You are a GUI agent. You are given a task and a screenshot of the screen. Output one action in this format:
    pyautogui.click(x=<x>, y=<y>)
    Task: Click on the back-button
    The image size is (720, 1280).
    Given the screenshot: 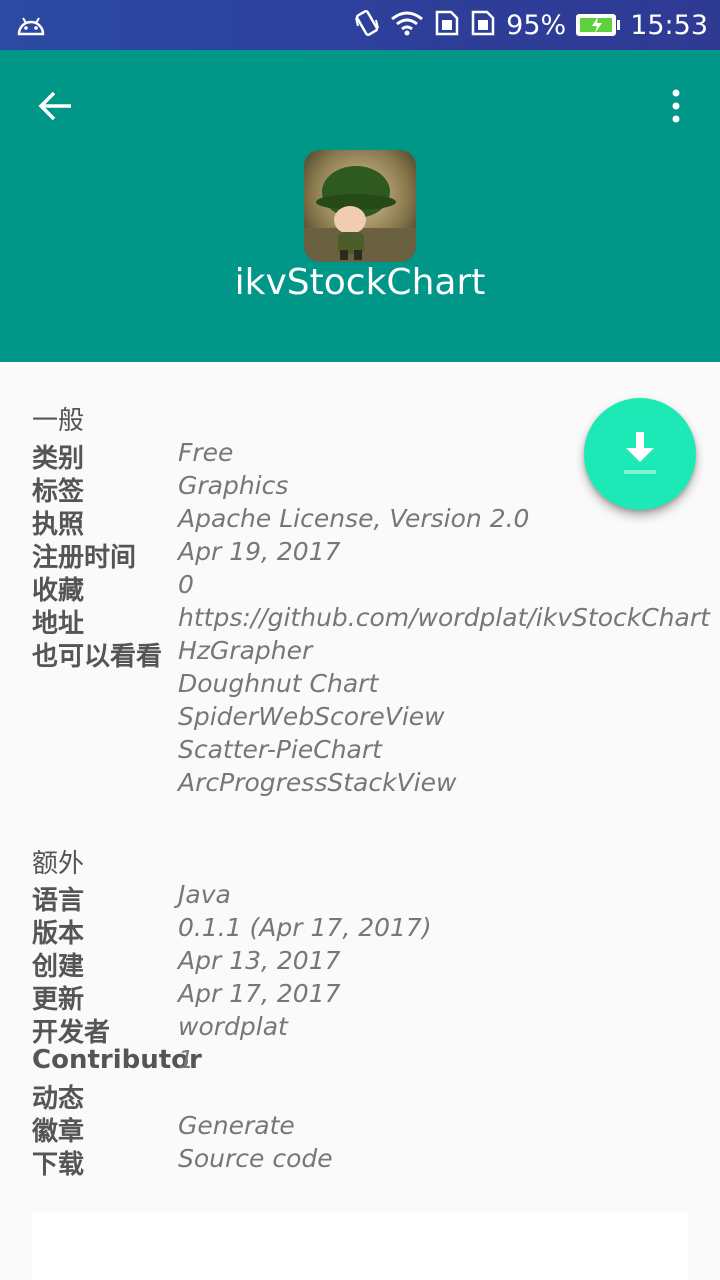 What is the action you would take?
    pyautogui.click(x=55, y=106)
    